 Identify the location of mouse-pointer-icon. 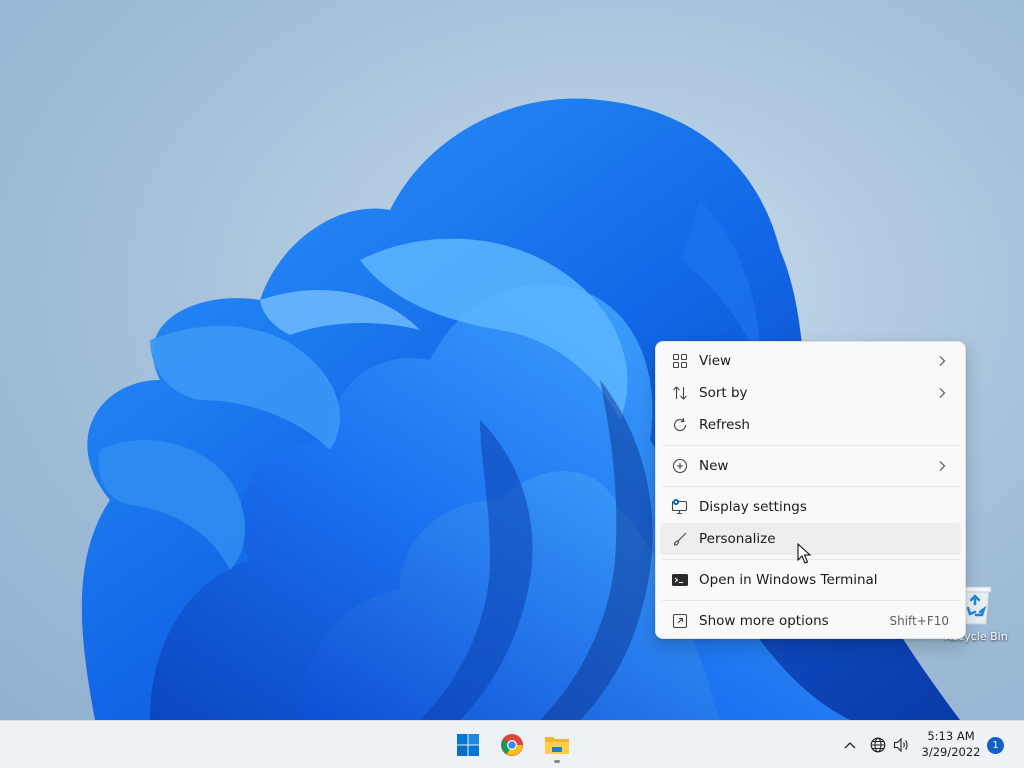
(804, 553).